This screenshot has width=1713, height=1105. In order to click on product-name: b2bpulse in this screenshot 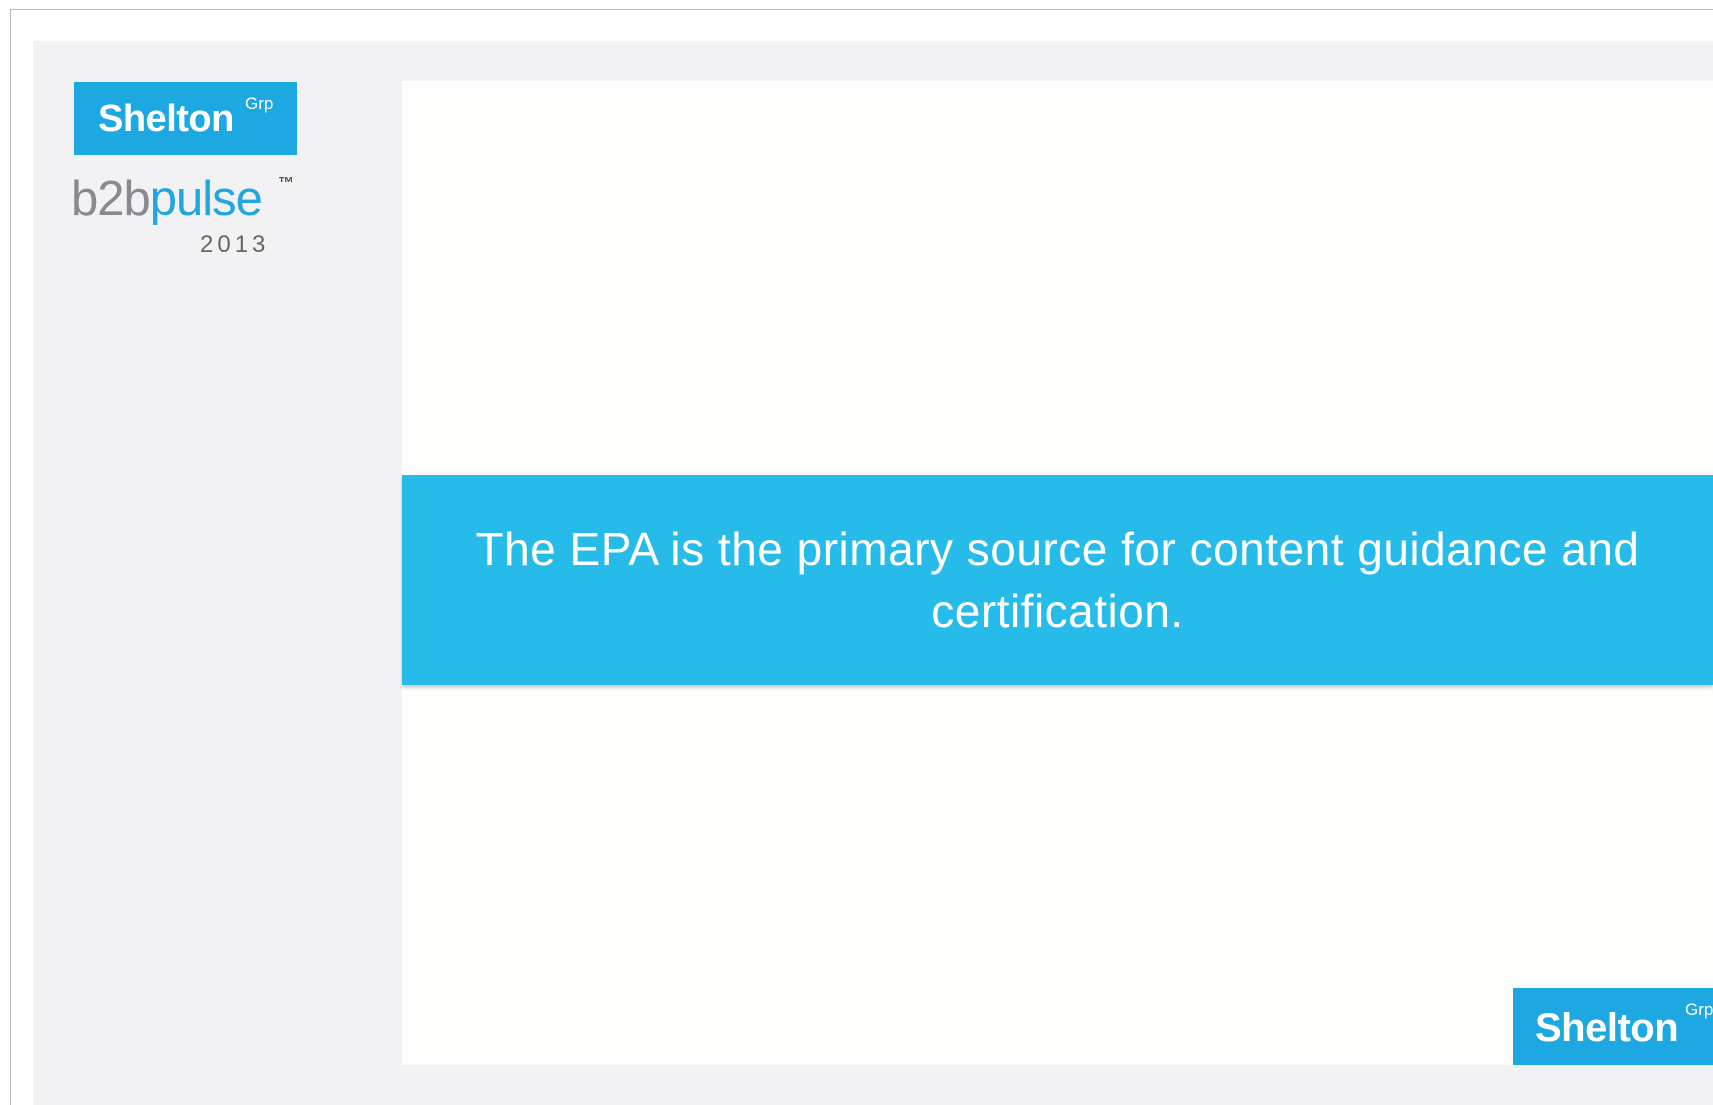, I will do `click(167, 199)`.